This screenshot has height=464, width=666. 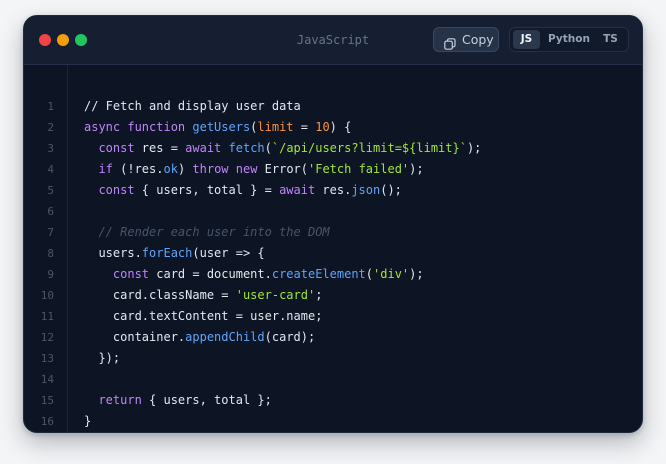 What do you see at coordinates (47, 358) in the screenshot?
I see `line-number: 13` at bounding box center [47, 358].